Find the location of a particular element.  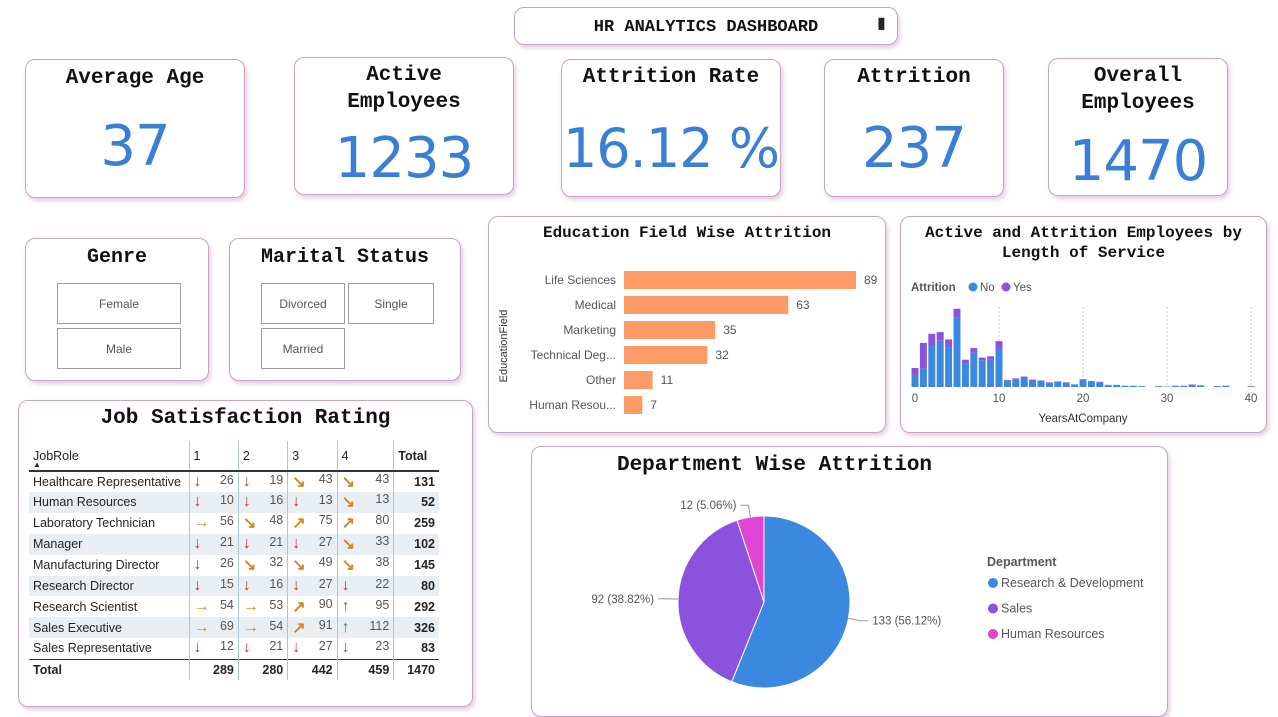

legend-no: No is located at coordinates (987, 288).